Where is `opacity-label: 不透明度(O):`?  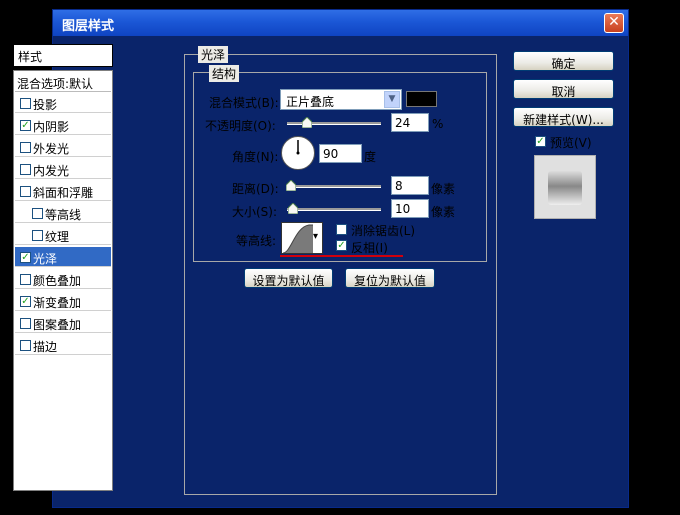
opacity-label: 不透明度(O): is located at coordinates (240, 126).